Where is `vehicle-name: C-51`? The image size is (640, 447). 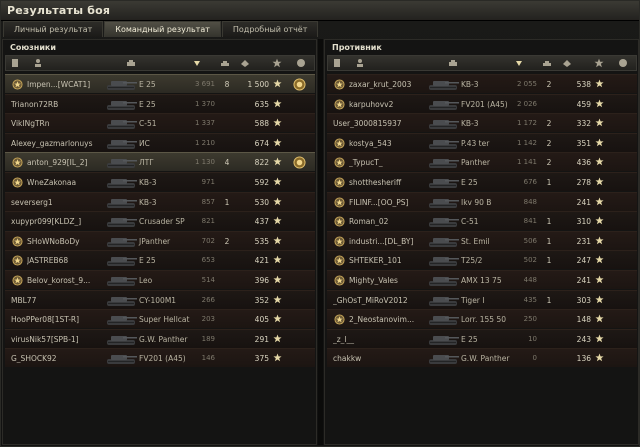 vehicle-name: C-51 is located at coordinates (148, 124).